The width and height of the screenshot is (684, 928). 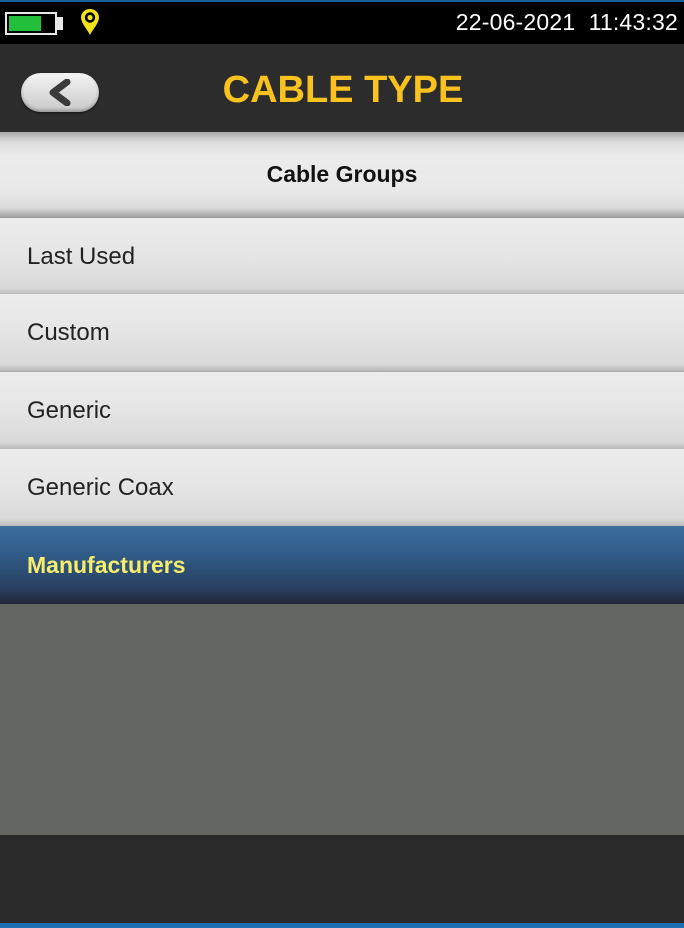 I want to click on list-item-label: Manufacturers, so click(x=106, y=565).